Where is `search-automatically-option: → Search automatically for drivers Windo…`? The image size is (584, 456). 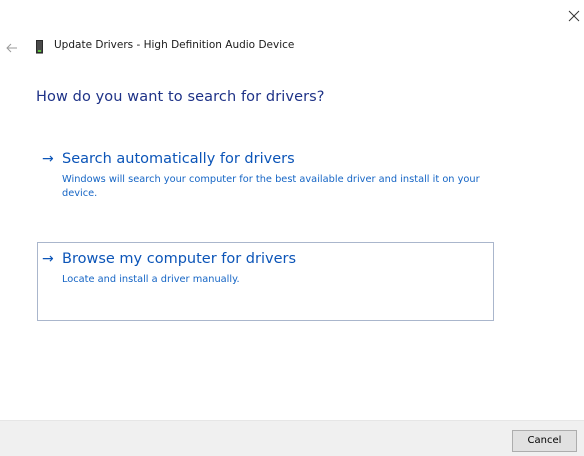 search-automatically-option: → Search automatically for drivers Windo… is located at coordinates (265, 176).